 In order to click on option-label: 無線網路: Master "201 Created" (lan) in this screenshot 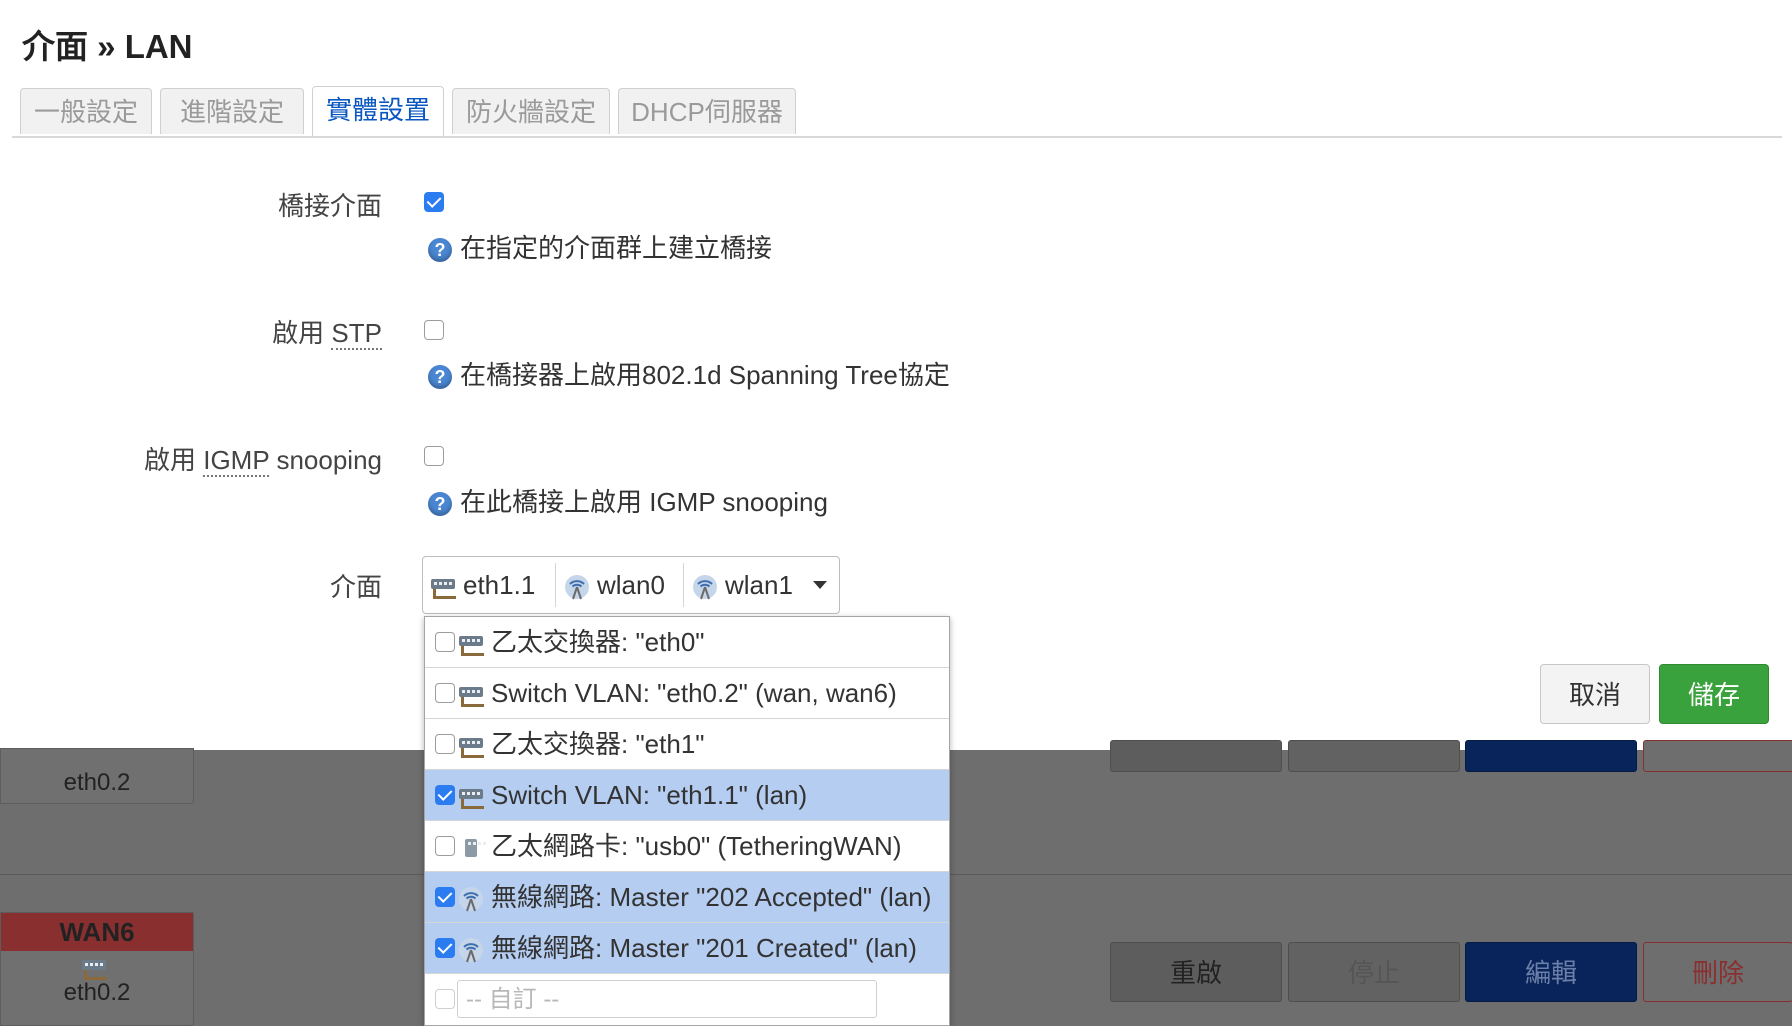, I will do `click(704, 948)`.